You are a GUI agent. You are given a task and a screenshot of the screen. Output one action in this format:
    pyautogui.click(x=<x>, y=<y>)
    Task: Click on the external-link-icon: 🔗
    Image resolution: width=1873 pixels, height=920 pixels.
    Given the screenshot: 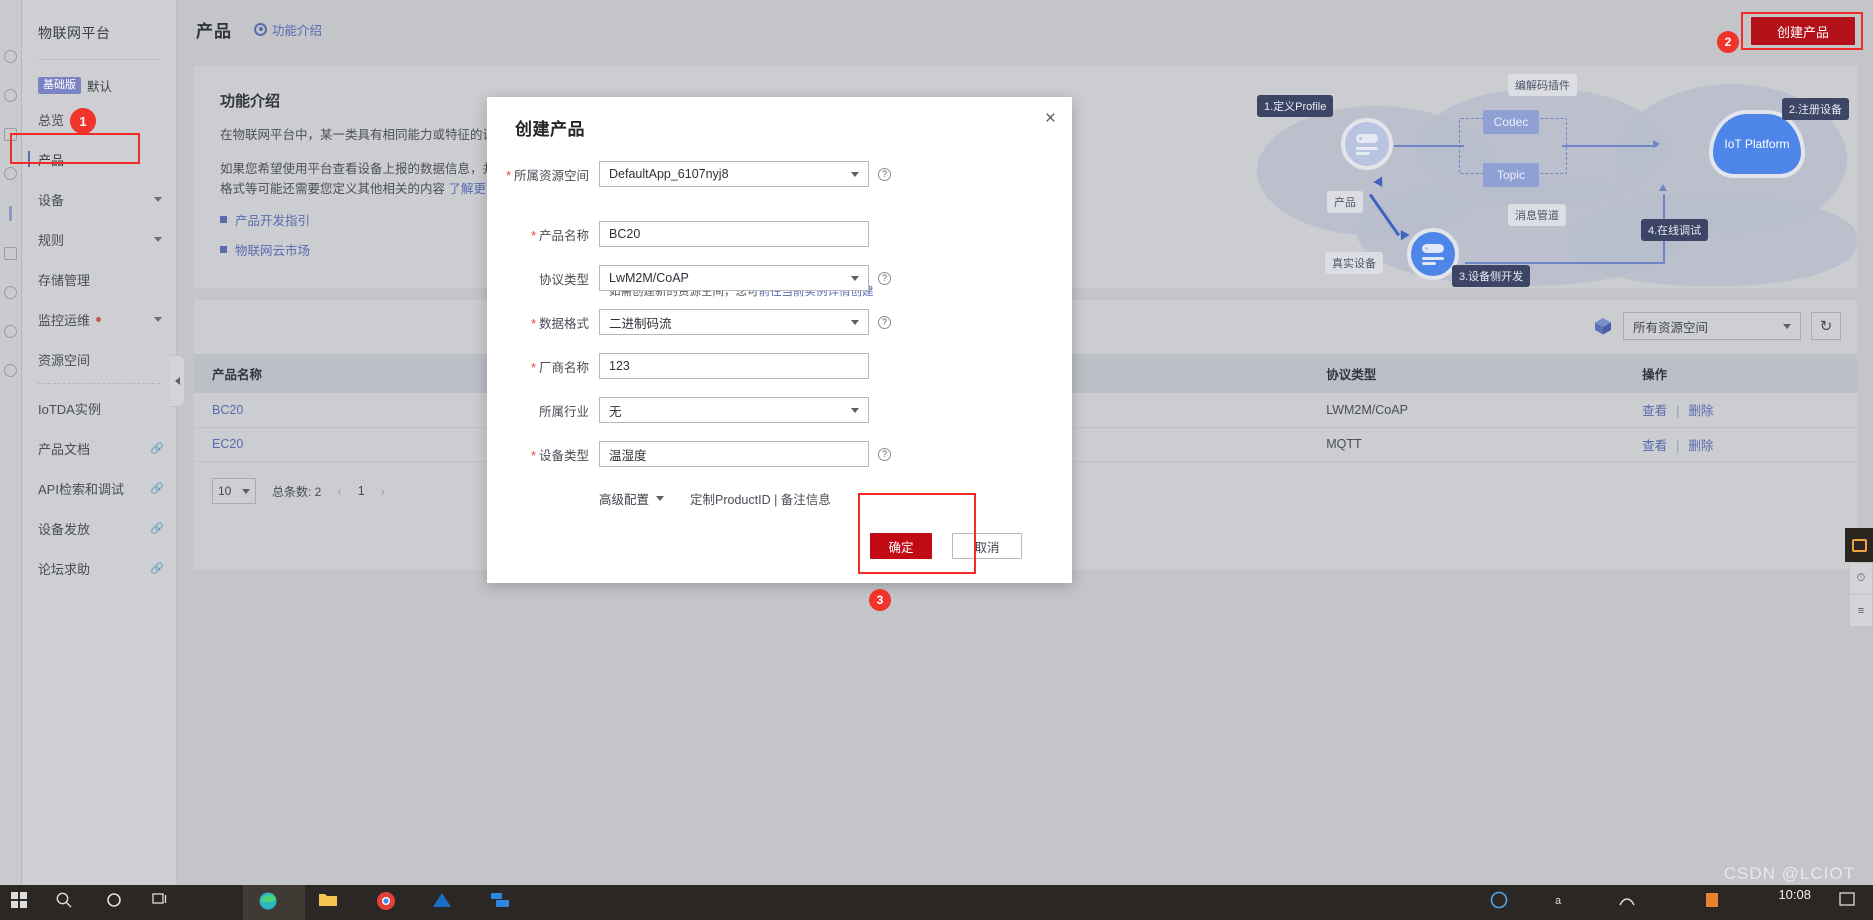 What is the action you would take?
    pyautogui.click(x=157, y=448)
    